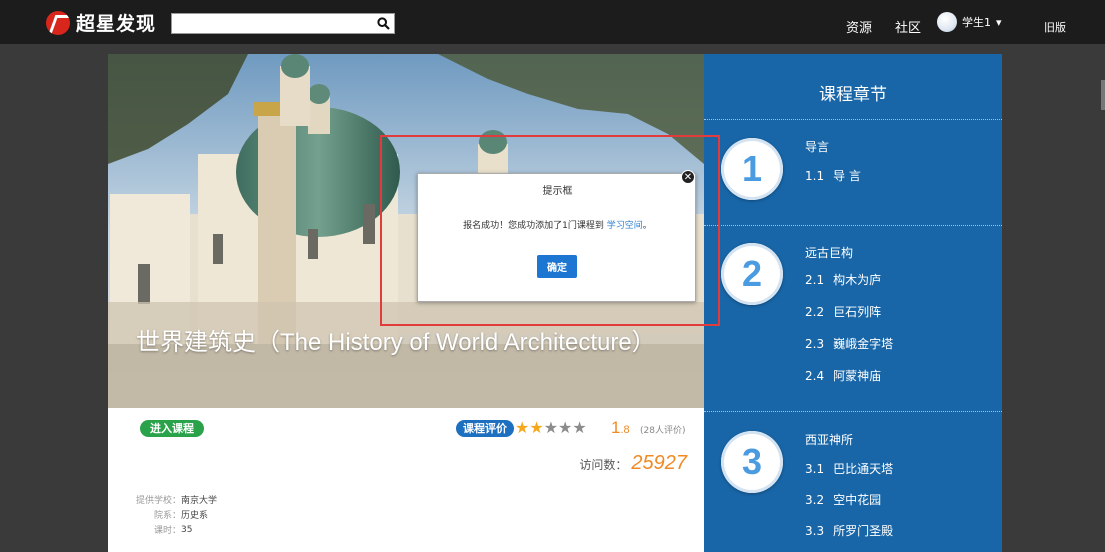  I want to click on lesson-label: 巍峨金字塔, so click(863, 344).